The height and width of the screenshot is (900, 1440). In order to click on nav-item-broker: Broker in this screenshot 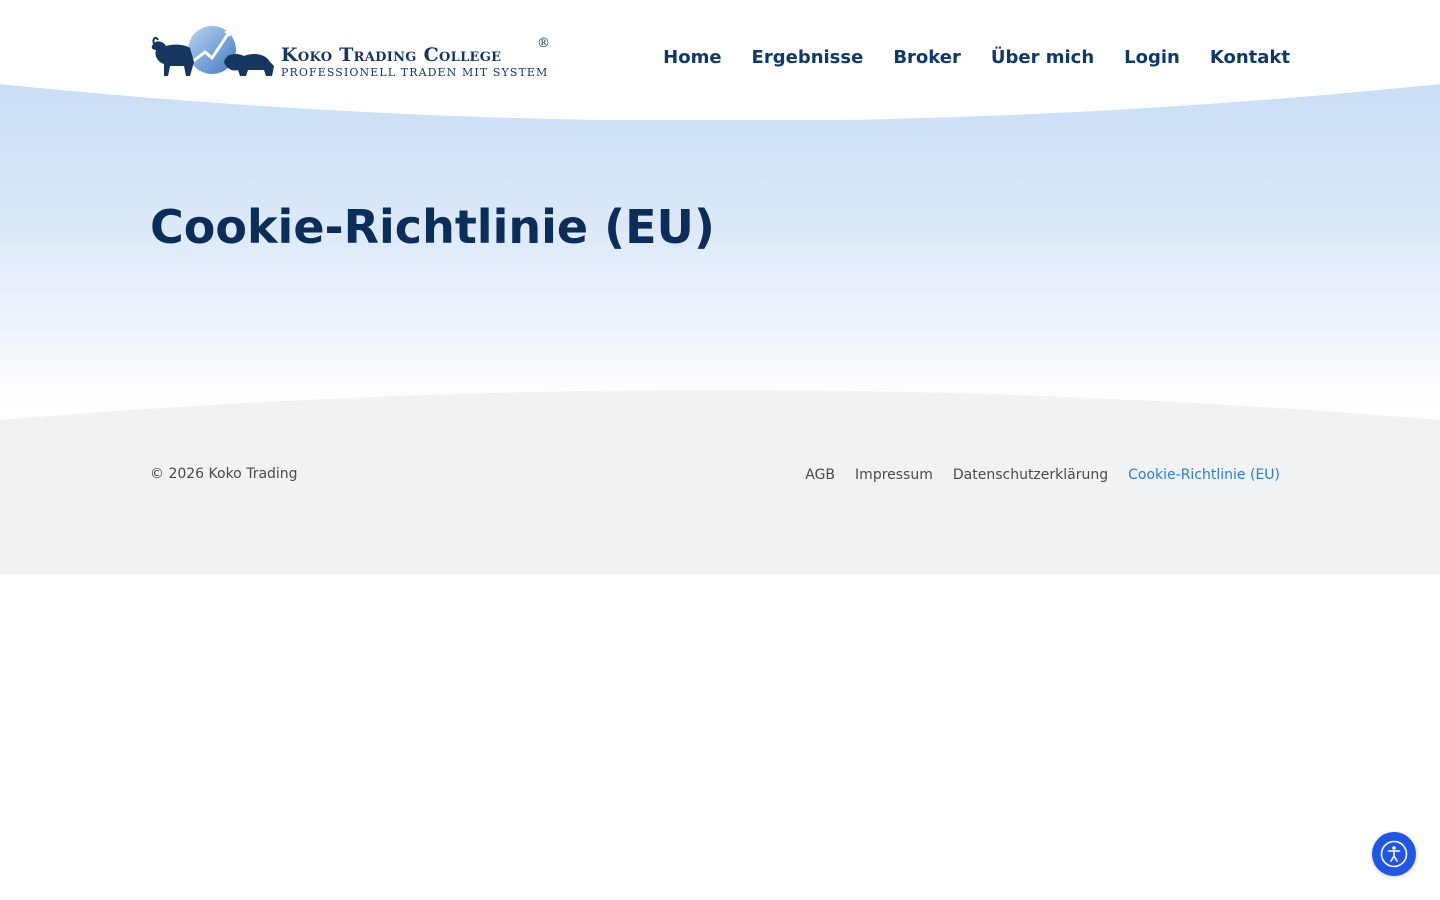, I will do `click(927, 57)`.